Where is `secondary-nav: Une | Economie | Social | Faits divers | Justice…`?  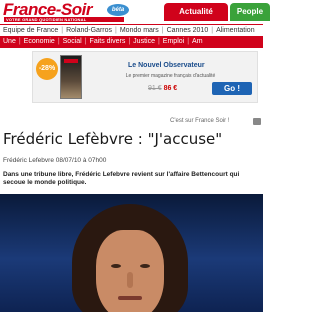
secondary-nav: Une | Economie | Social | Faits divers | Justice… is located at coordinates (131, 42).